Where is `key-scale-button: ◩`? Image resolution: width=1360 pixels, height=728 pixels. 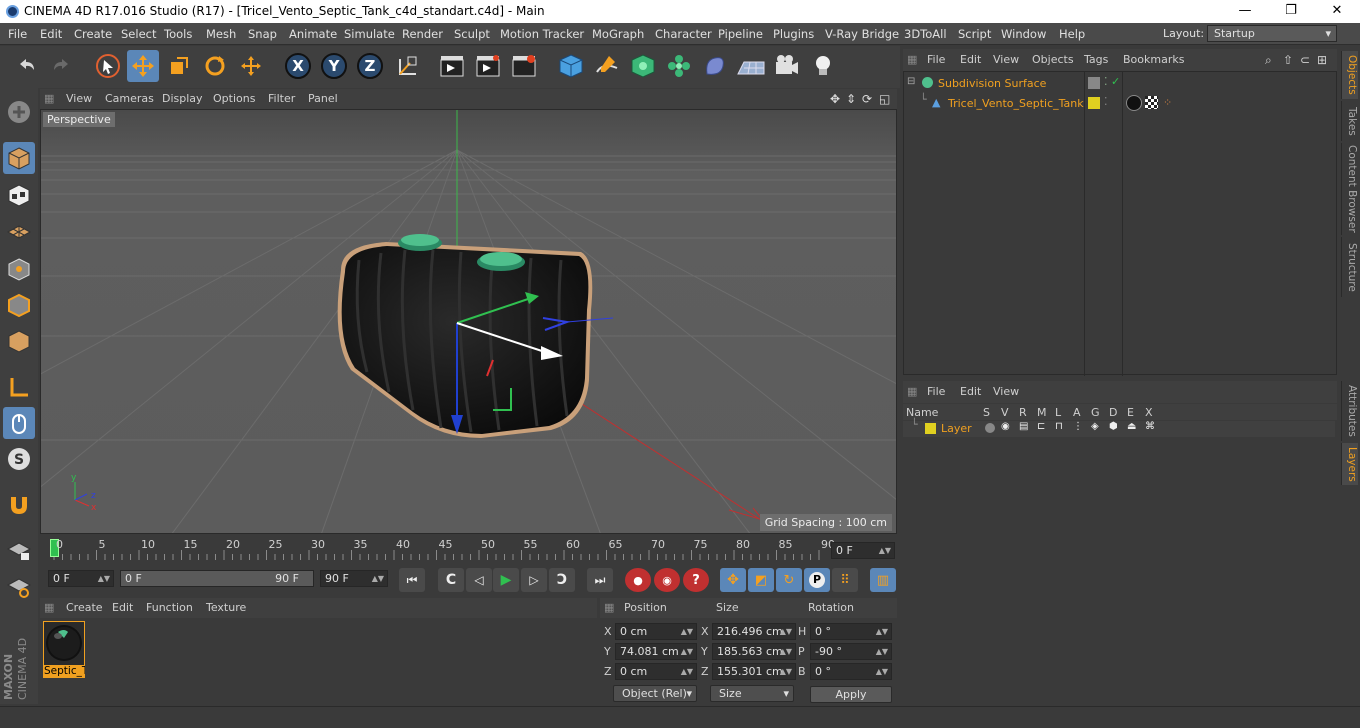 key-scale-button: ◩ is located at coordinates (761, 580).